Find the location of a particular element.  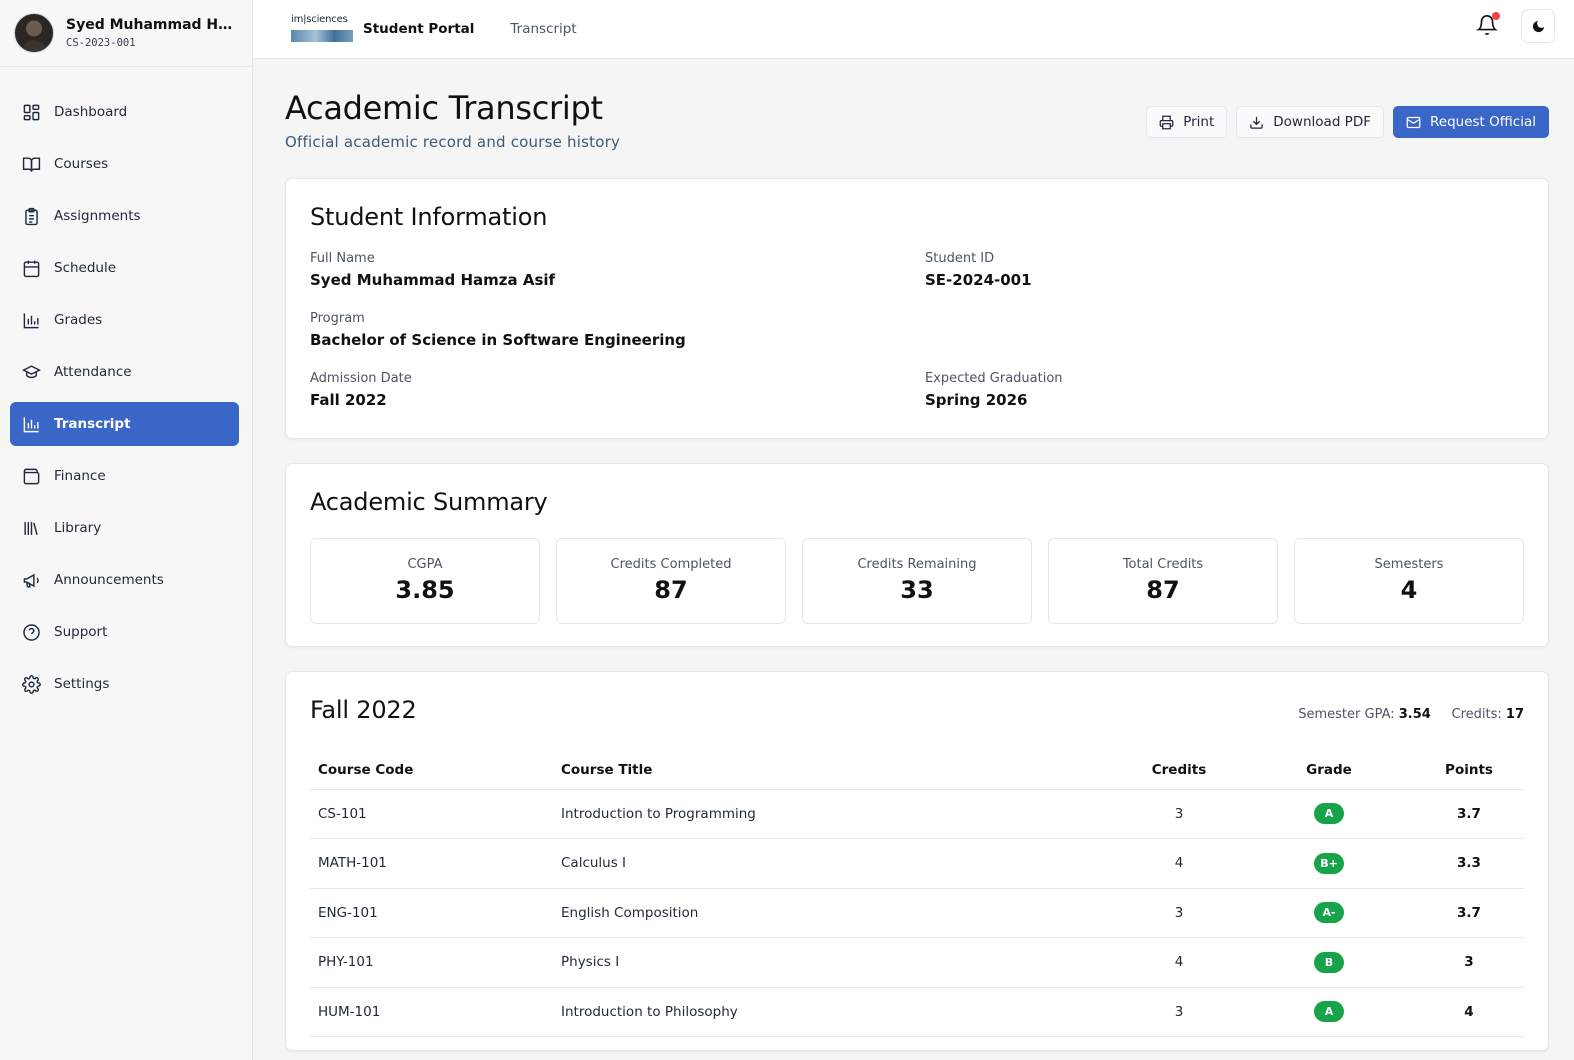

sidebar-item-label: Courses is located at coordinates (81, 164).